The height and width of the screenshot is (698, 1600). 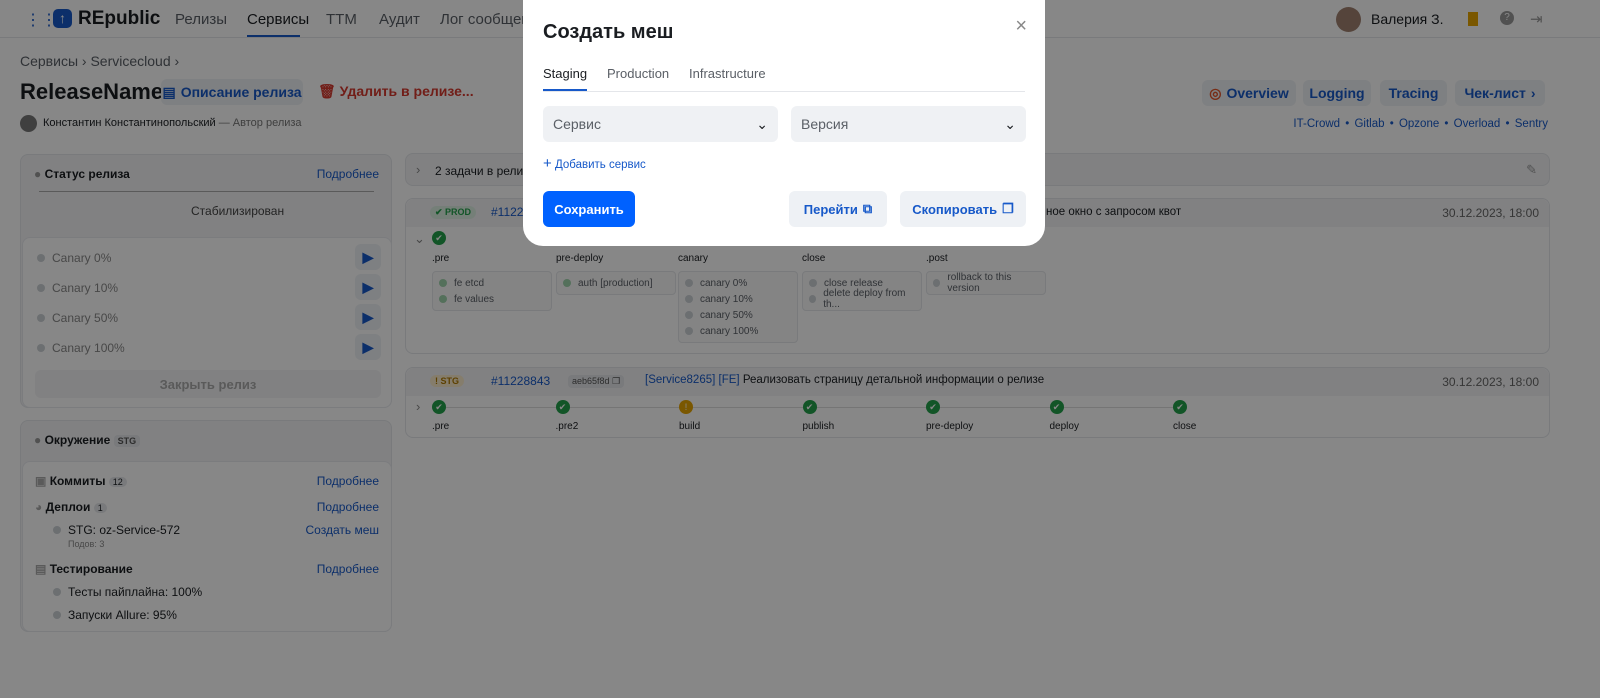 What do you see at coordinates (963, 209) in the screenshot?
I see `copy-button: Скопировать ❐` at bounding box center [963, 209].